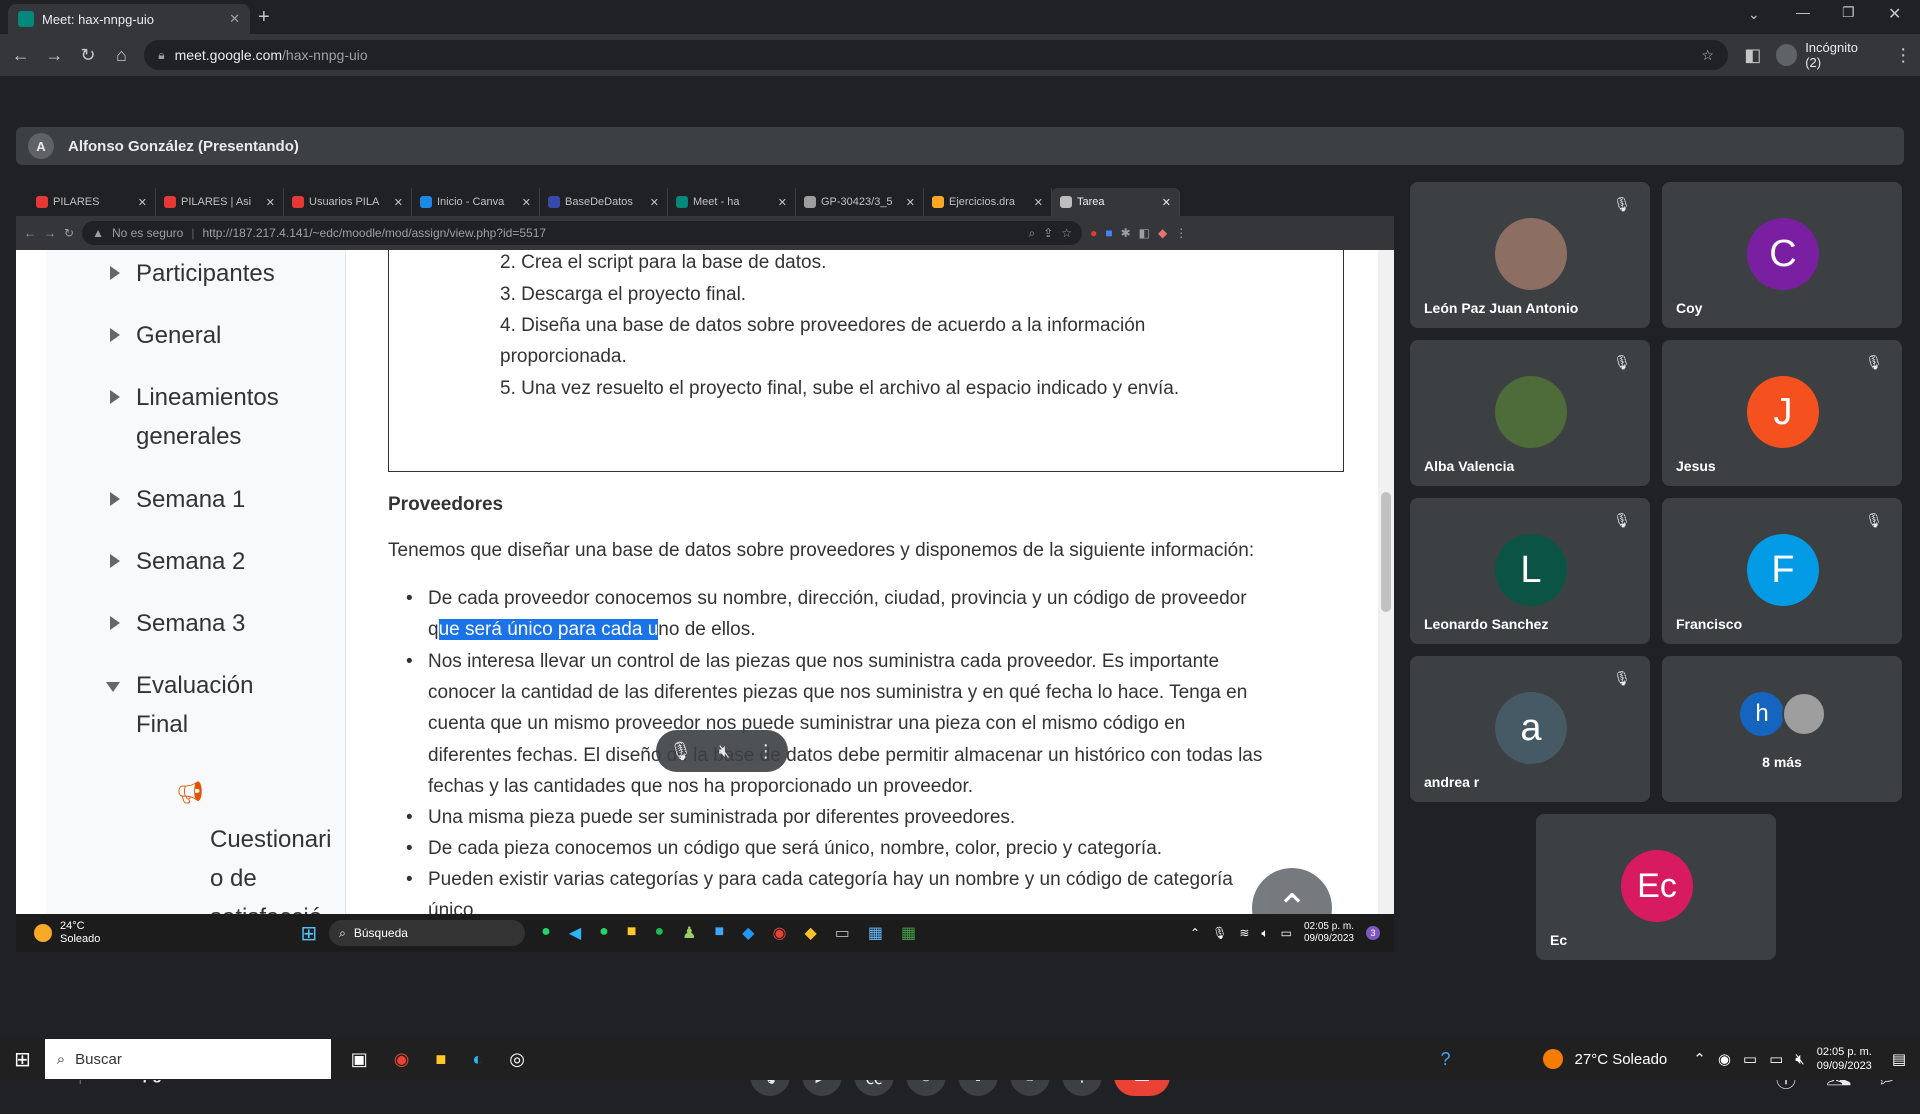 The height and width of the screenshot is (1114, 1920). I want to click on back-icon: ←, so click(21, 55).